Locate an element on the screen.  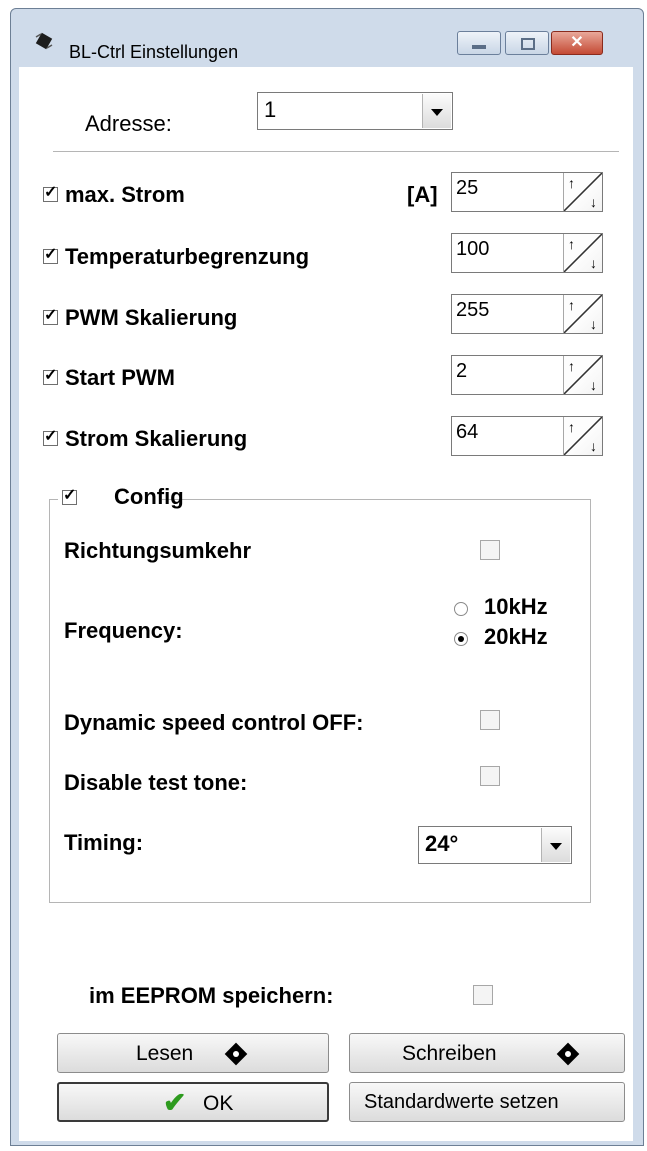
schreiben-label: Schreiben is located at coordinates (449, 1053).